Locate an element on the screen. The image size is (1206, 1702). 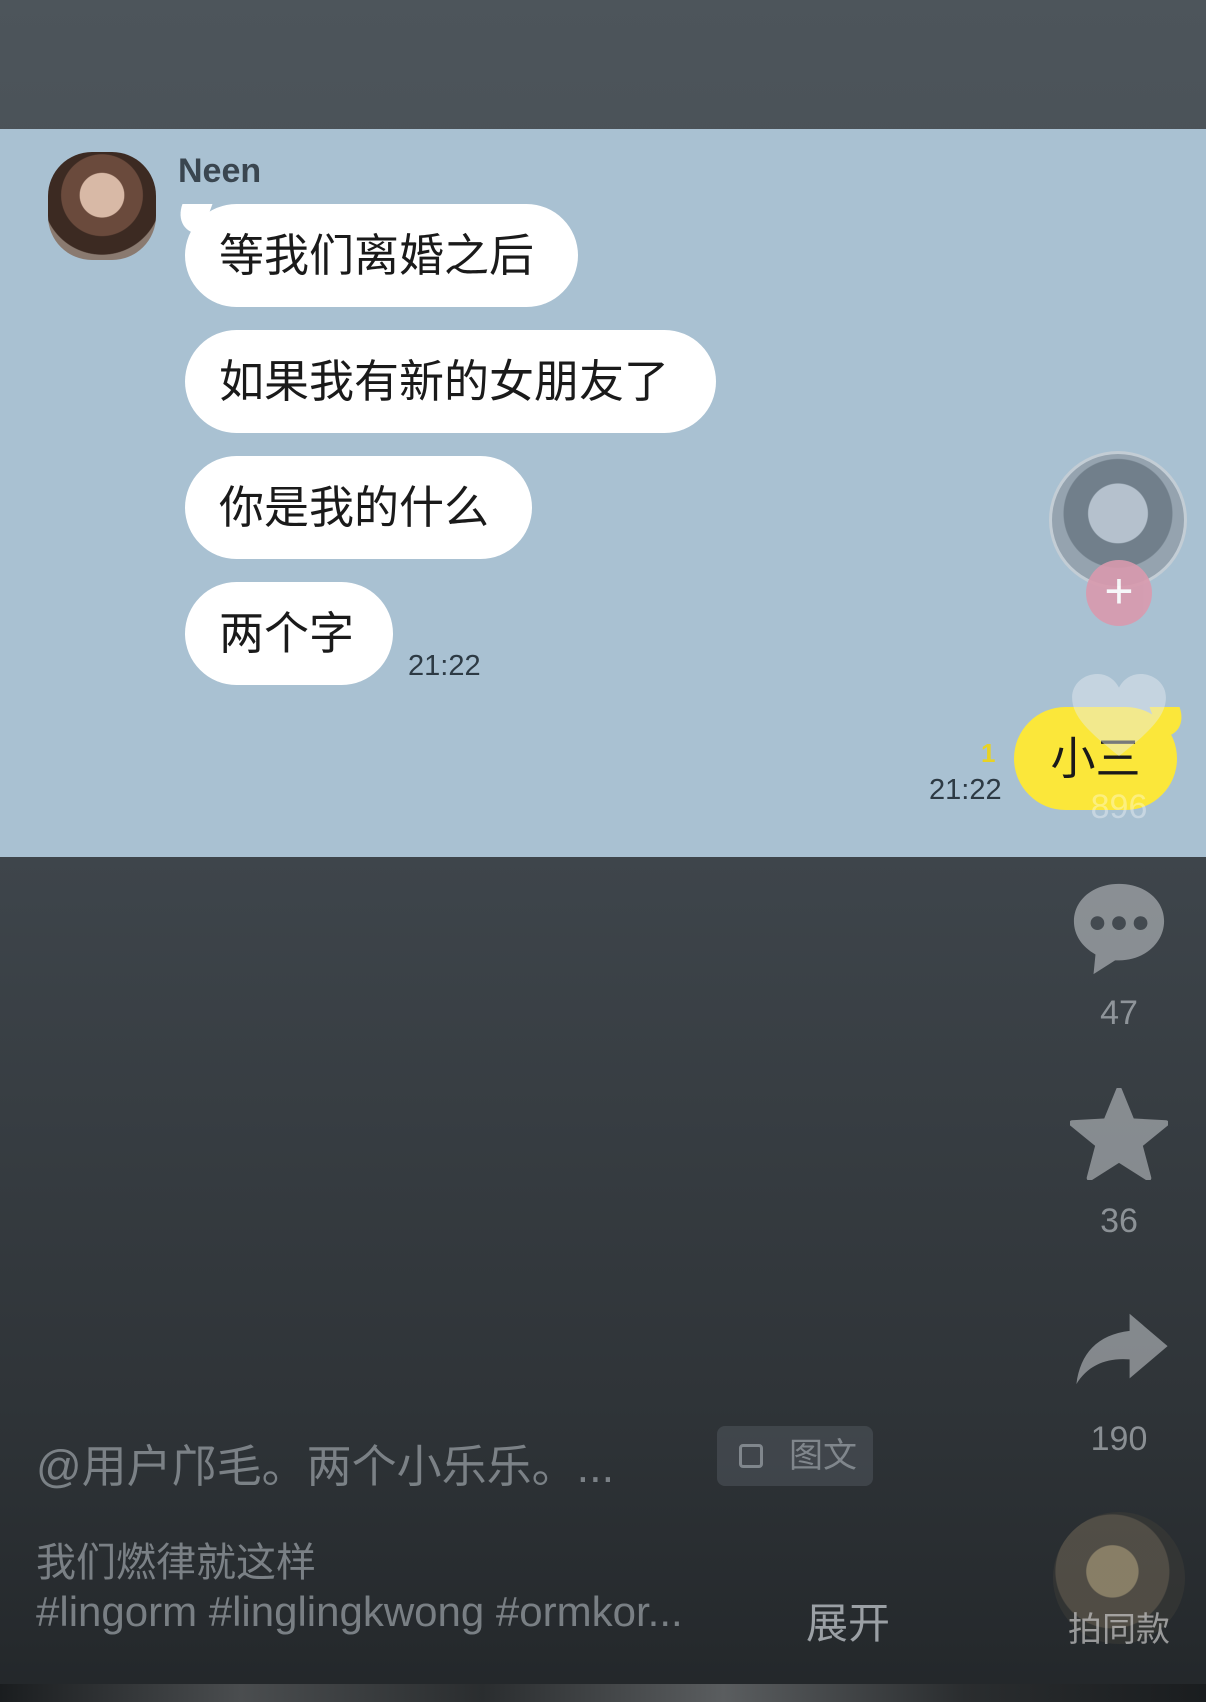
chat-bubble-3: 你是我的什么 is located at coordinates (358, 507).